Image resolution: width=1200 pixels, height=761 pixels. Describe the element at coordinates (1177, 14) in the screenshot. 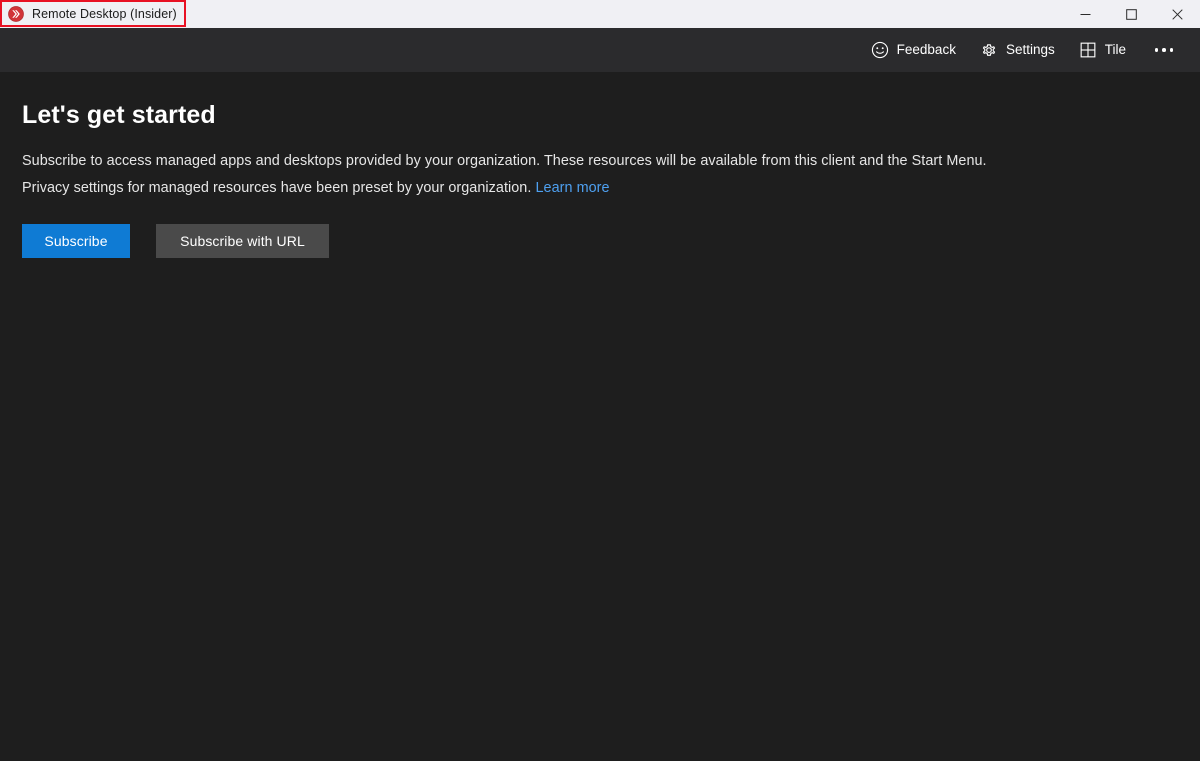

I see `close-button` at that location.